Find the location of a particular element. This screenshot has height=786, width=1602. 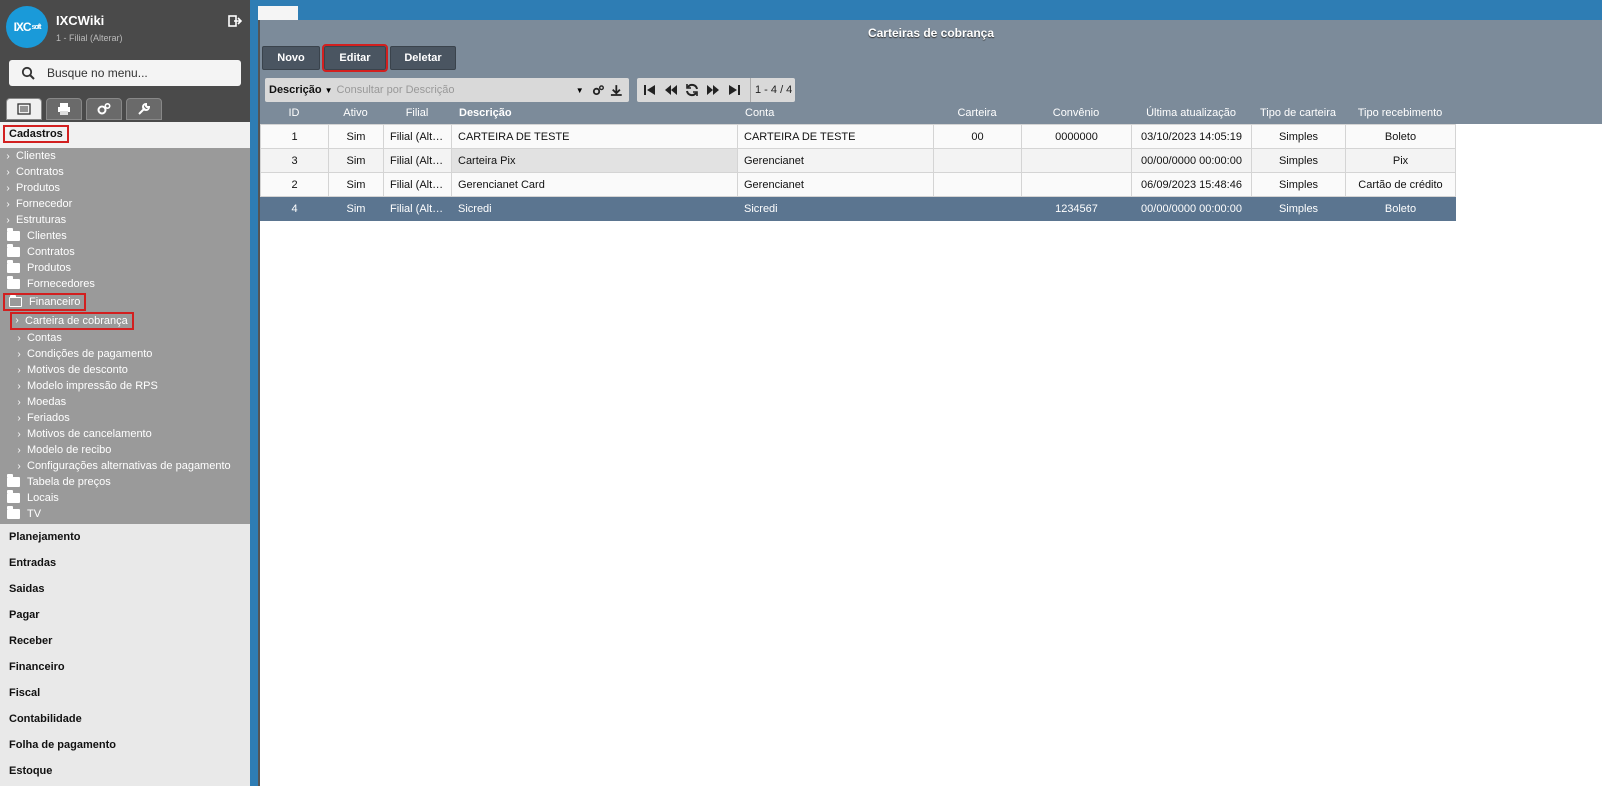

column-header: Carteira is located at coordinates (977, 113).